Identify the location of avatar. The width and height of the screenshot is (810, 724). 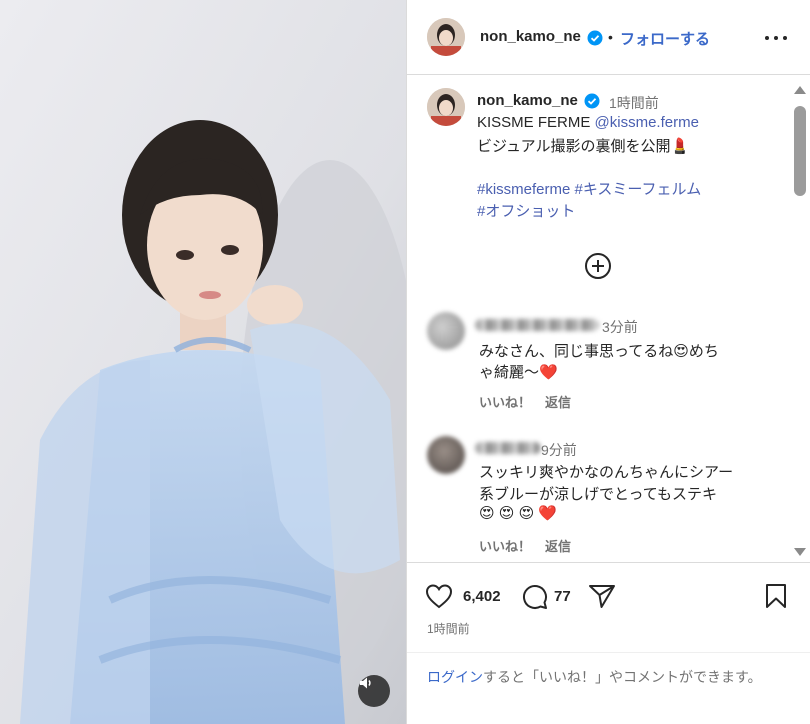
(446, 37).